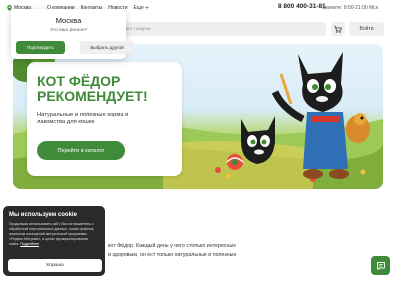  I want to click on login-button: Войти, so click(366, 29).